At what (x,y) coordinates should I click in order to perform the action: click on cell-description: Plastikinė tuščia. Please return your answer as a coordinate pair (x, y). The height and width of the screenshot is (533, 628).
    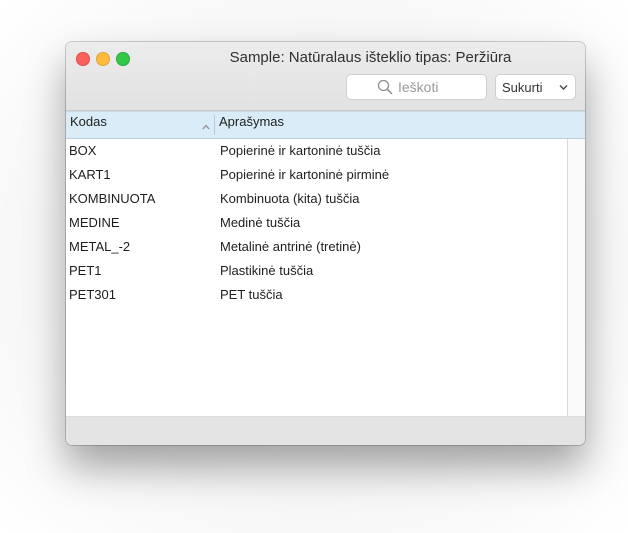
    Looking at the image, I should click on (267, 270).